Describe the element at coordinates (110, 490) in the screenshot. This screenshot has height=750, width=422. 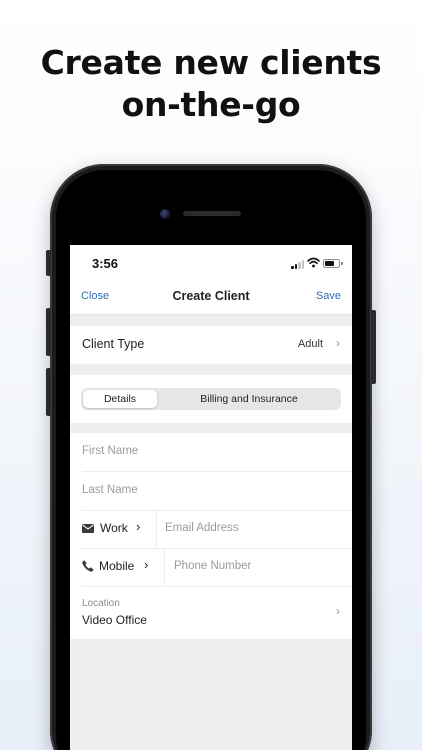
I see `last-name-placeholder: Last Name` at that location.